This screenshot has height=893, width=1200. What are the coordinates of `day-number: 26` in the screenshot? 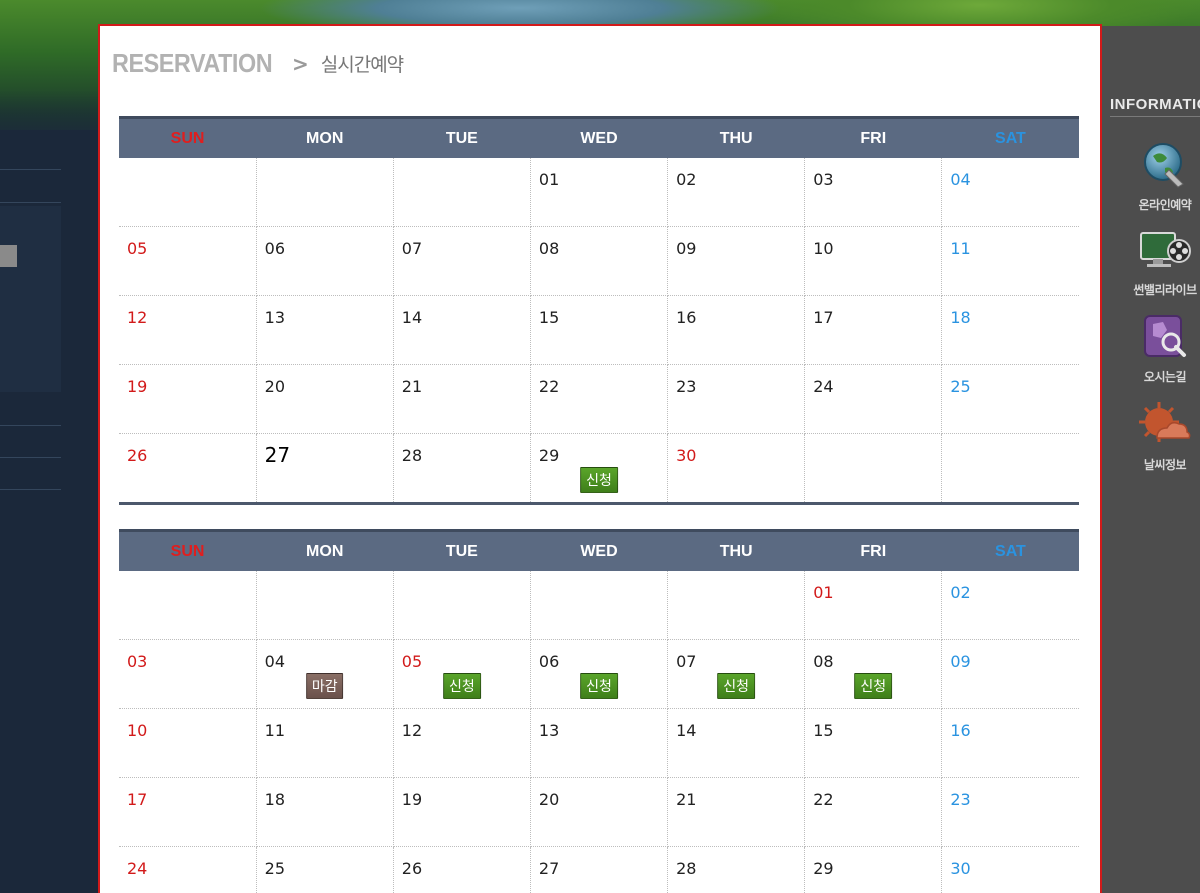 It's located at (412, 868).